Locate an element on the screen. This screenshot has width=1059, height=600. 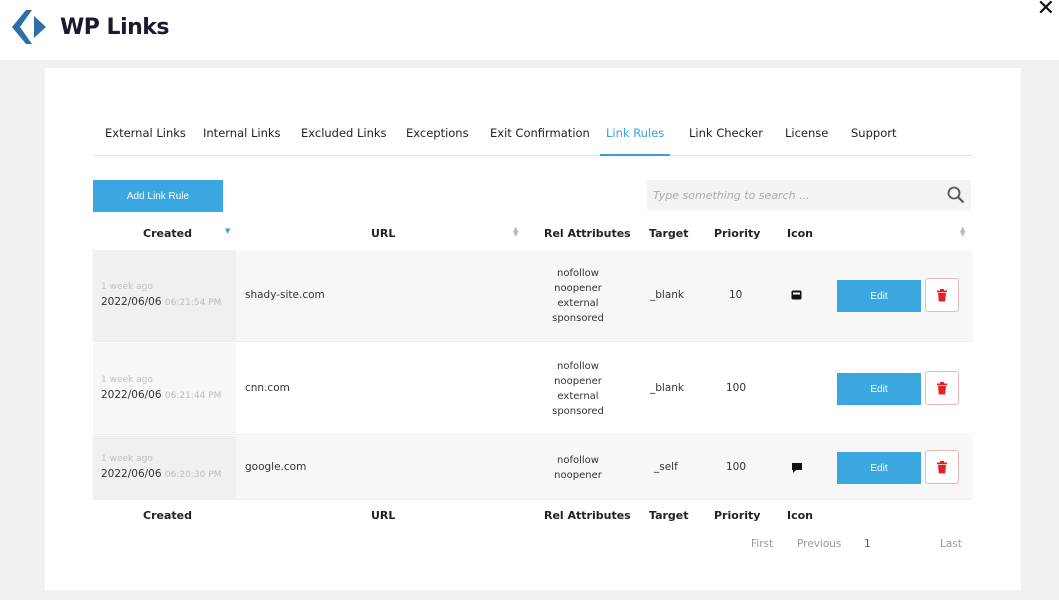
created-cell: 1 week ago 2022/06/06 06:21:54 PM is located at coordinates (164, 295).